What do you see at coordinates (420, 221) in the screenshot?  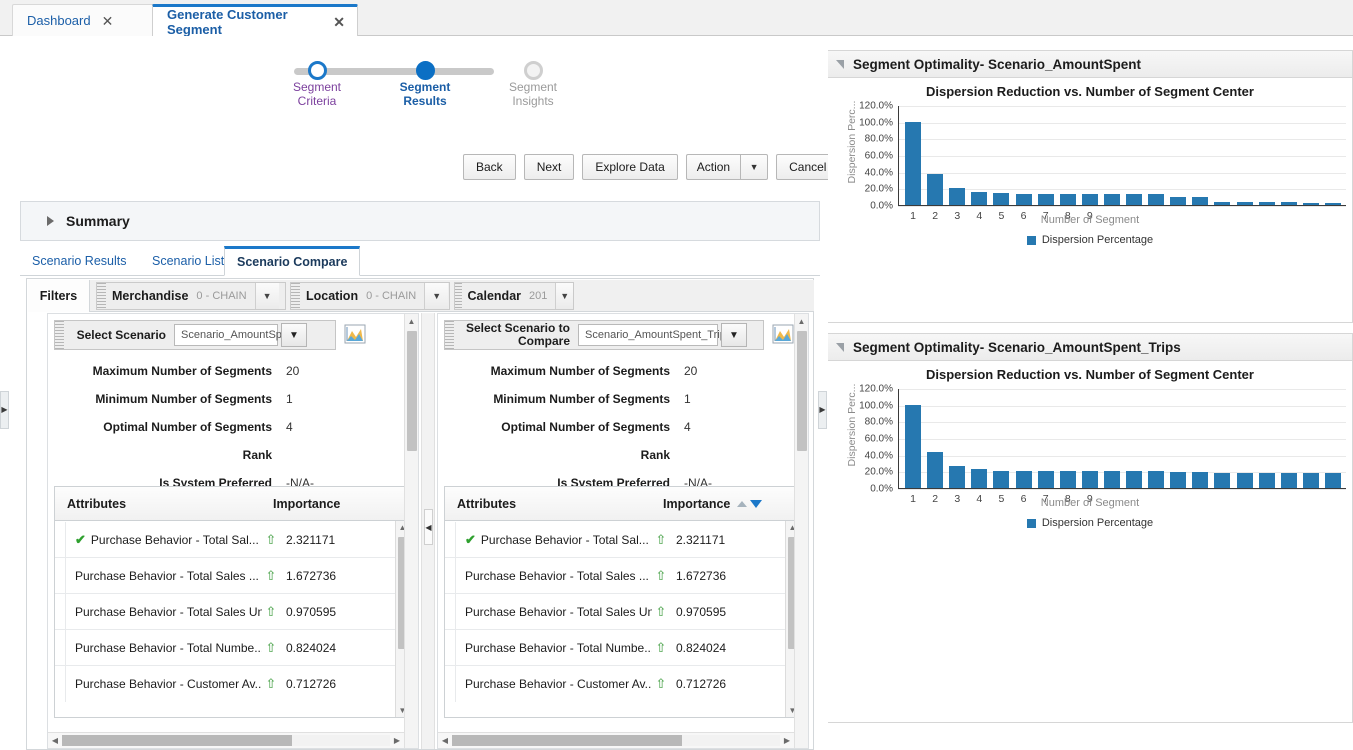 I see `summary-disclosure-panel: Summary` at bounding box center [420, 221].